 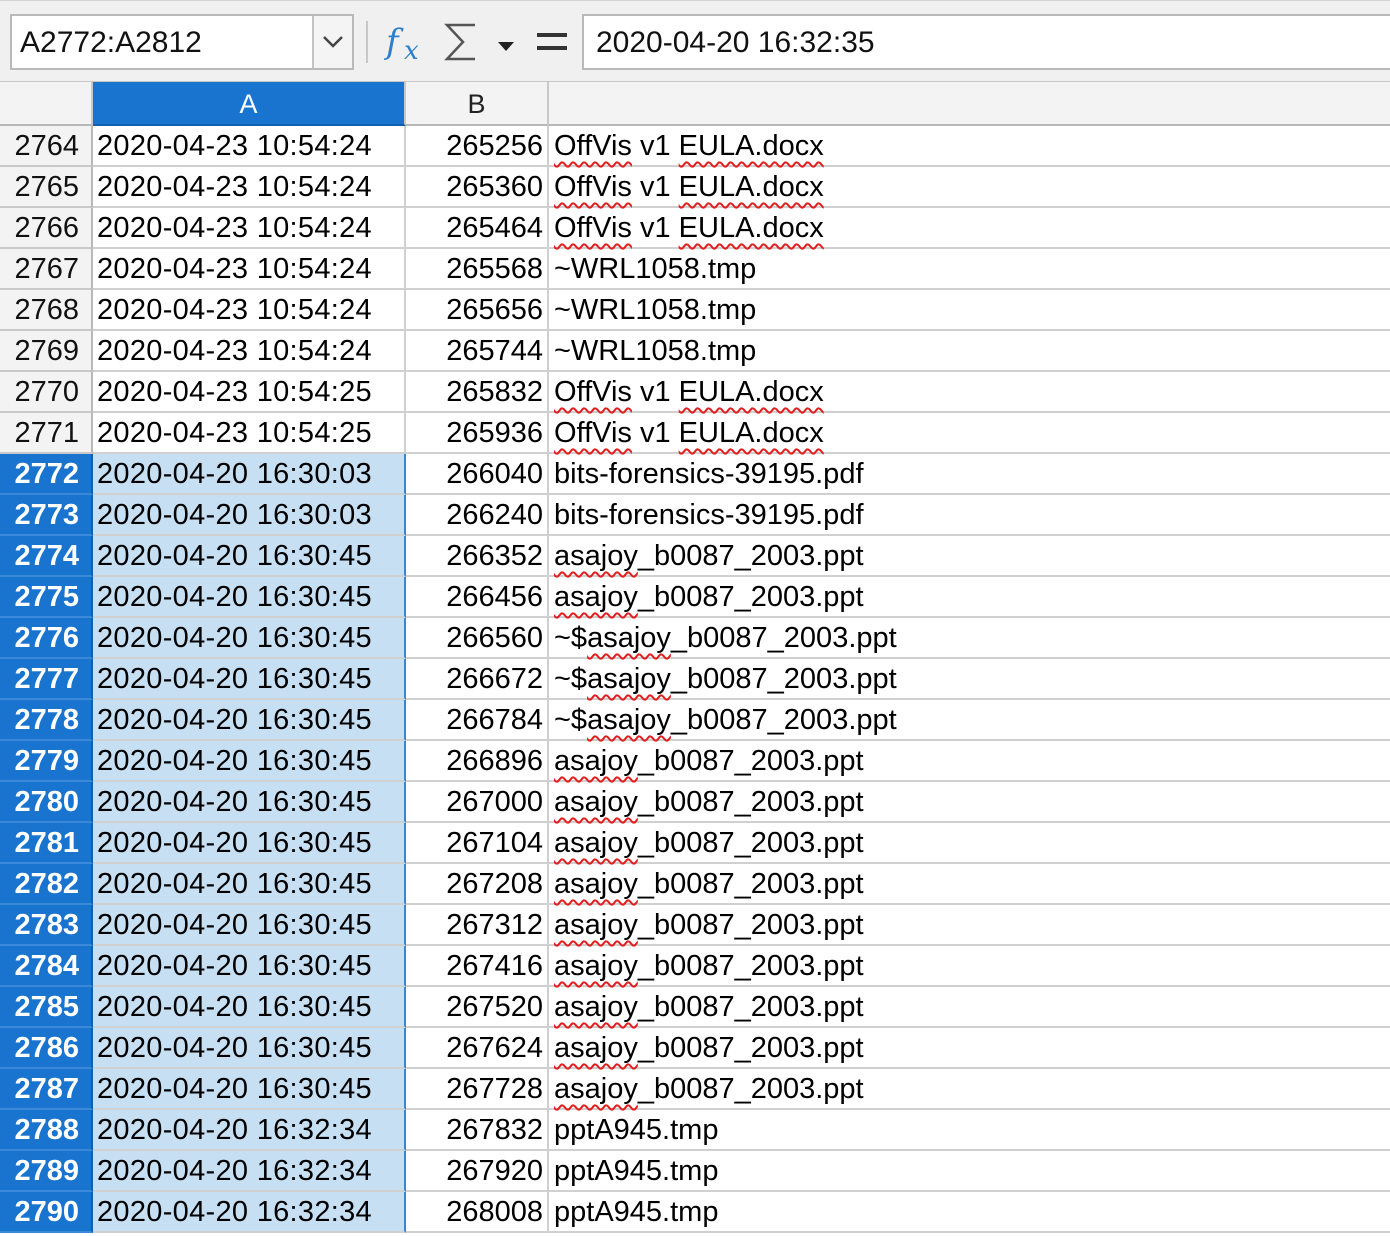 I want to click on row-header: 2770, so click(x=46, y=392).